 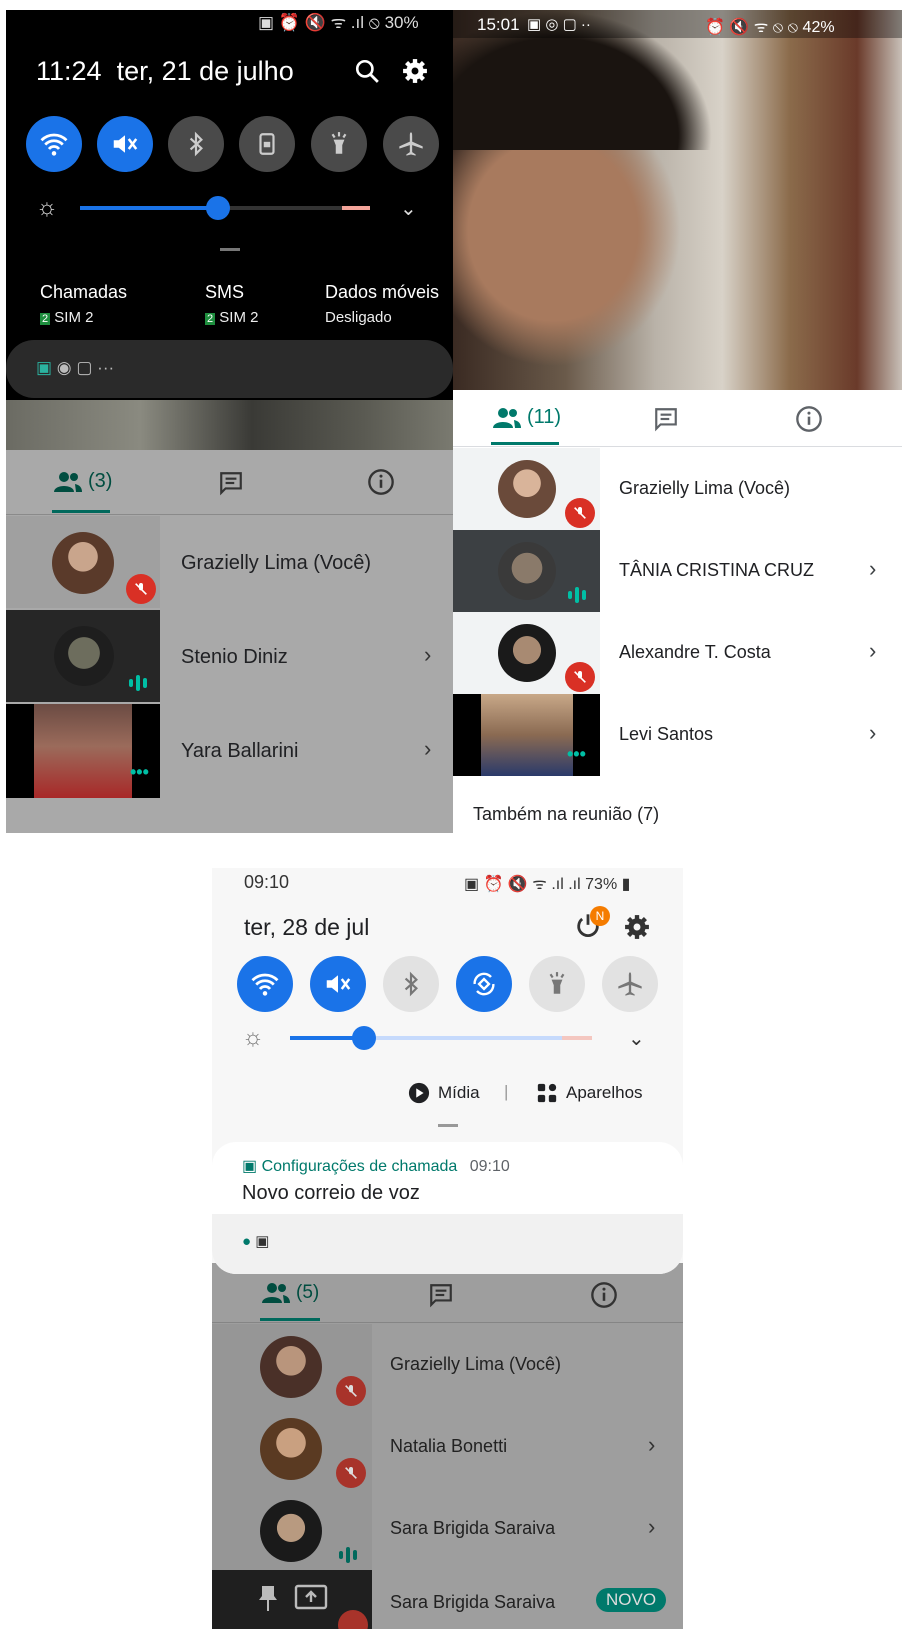 What do you see at coordinates (601, 884) in the screenshot?
I see `battery-level: 73%` at bounding box center [601, 884].